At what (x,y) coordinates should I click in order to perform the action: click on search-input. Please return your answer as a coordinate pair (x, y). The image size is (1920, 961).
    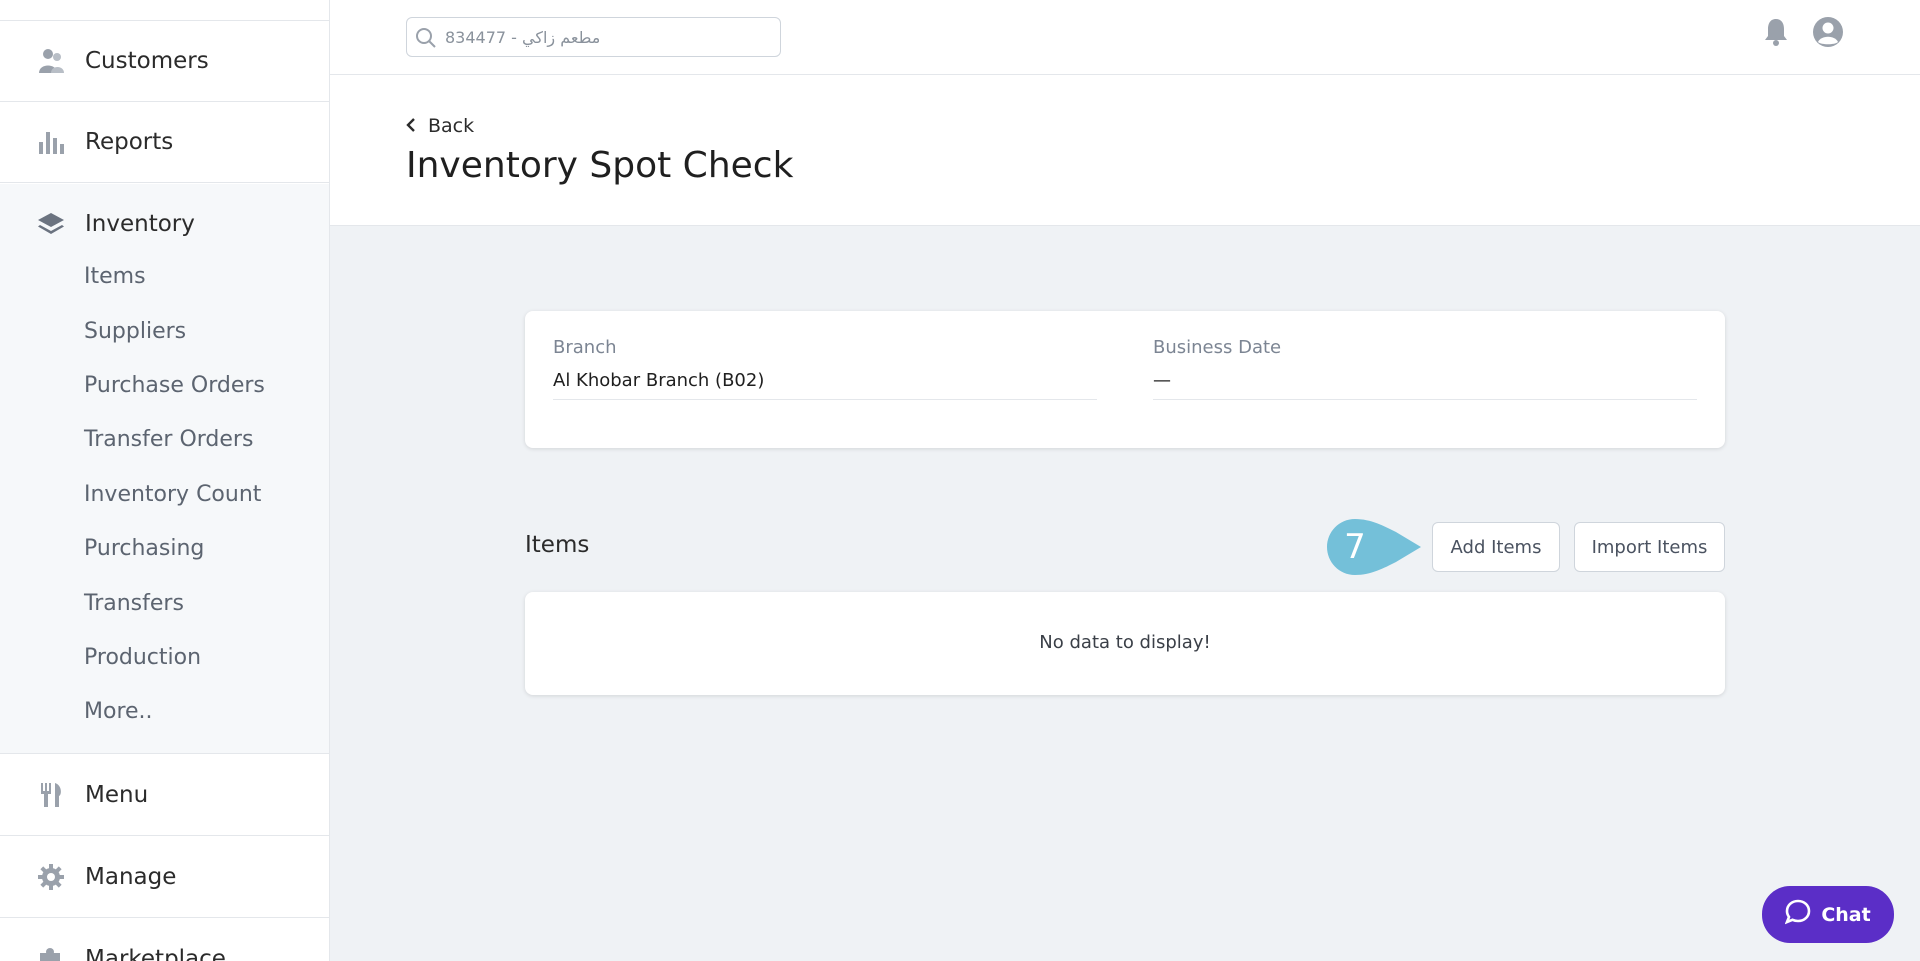
    Looking at the image, I should click on (610, 37).